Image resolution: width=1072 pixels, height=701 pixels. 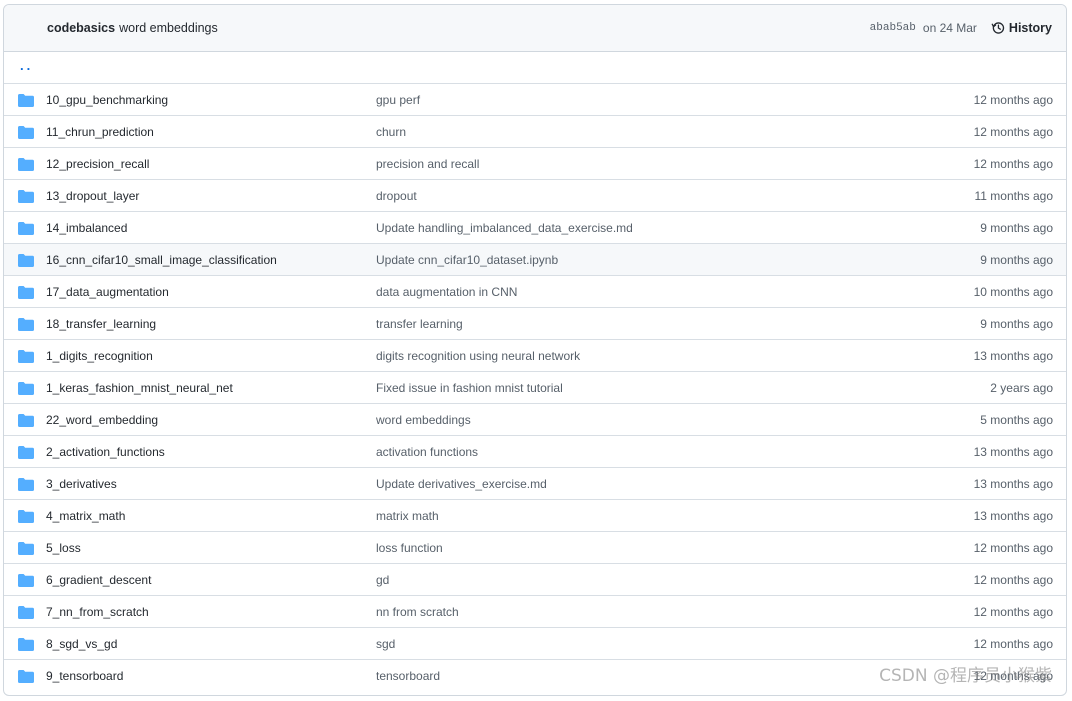 I want to click on folder-name-link: 6_gradient_descent, so click(x=98, y=580).